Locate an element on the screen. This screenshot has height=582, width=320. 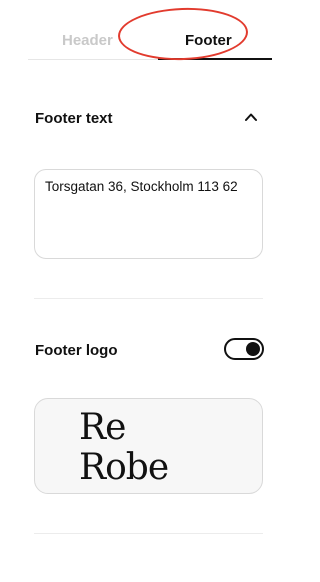
footer-logo-upload: Re Robe is located at coordinates (148, 446).